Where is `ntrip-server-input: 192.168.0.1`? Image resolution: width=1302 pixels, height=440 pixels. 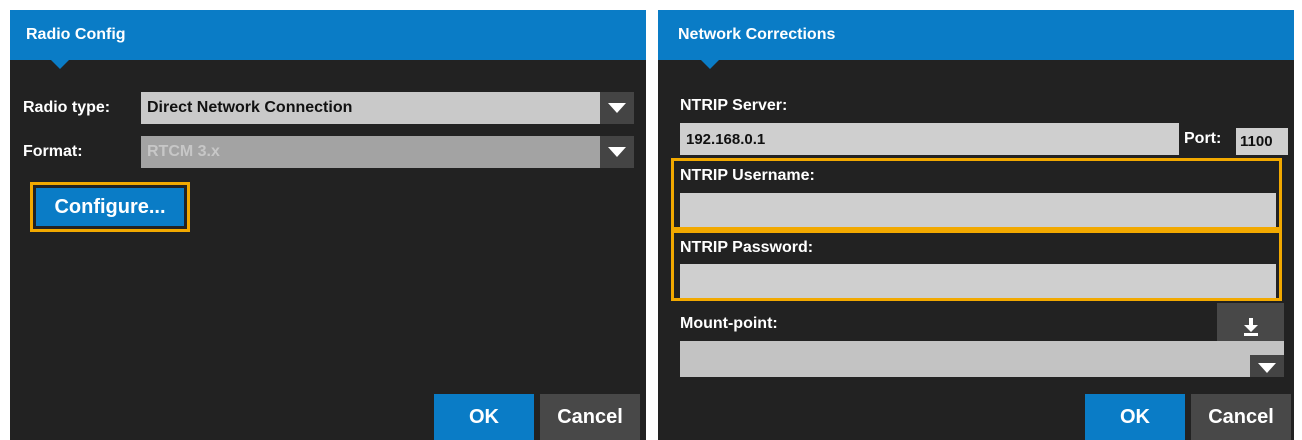
ntrip-server-input: 192.168.0.1 is located at coordinates (929, 139).